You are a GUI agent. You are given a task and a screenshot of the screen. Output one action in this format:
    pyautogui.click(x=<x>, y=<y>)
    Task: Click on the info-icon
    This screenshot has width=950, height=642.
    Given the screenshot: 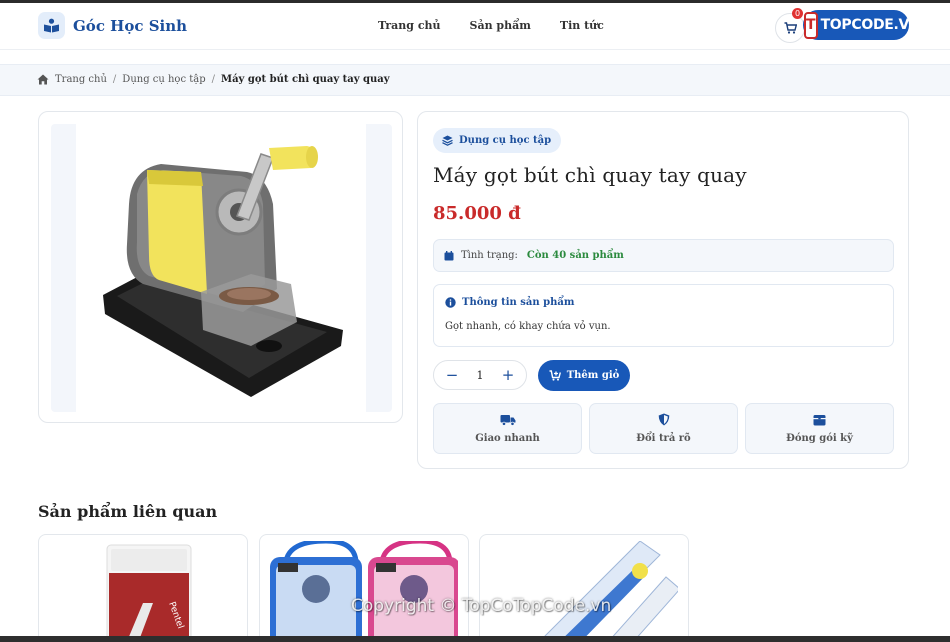 What is the action you would take?
    pyautogui.click(x=450, y=302)
    